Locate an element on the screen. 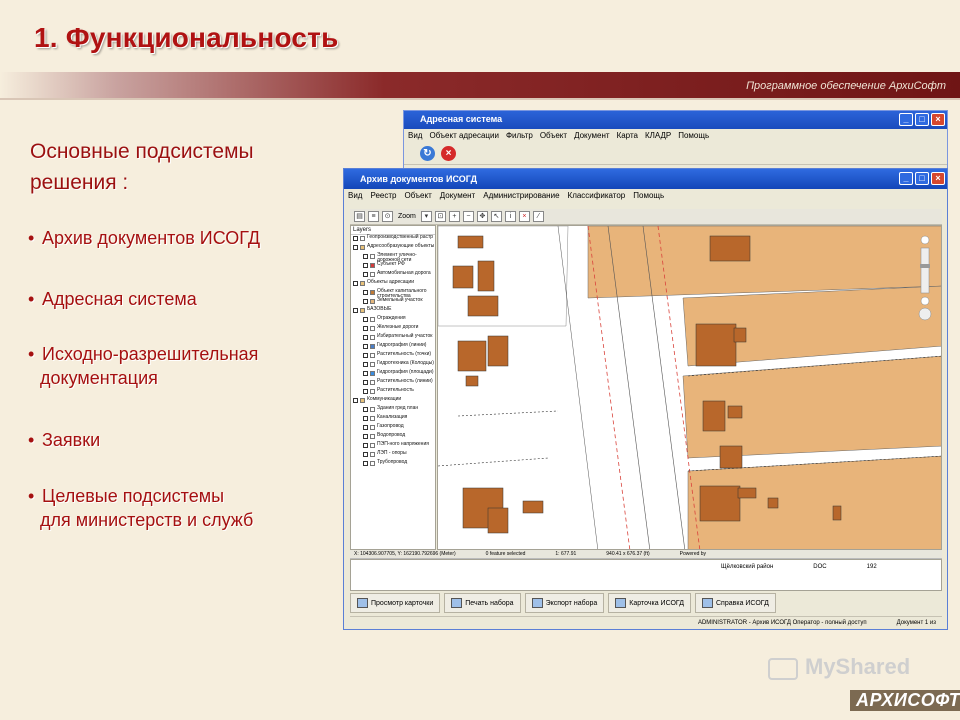  cell-type: DOC is located at coordinates (820, 567).